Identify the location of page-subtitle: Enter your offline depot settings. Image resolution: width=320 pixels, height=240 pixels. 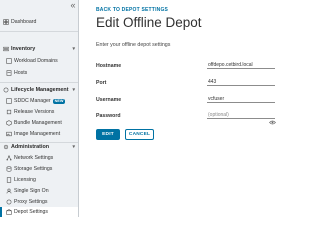
(133, 45).